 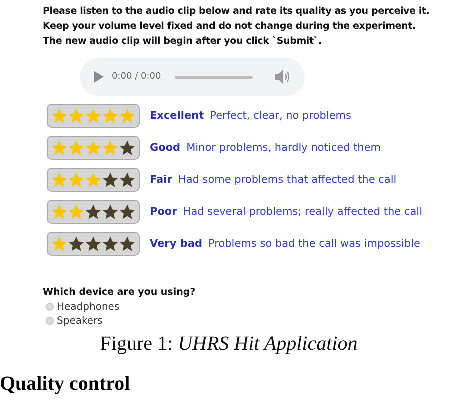 What do you see at coordinates (99, 77) in the screenshot?
I see `play-icon` at bounding box center [99, 77].